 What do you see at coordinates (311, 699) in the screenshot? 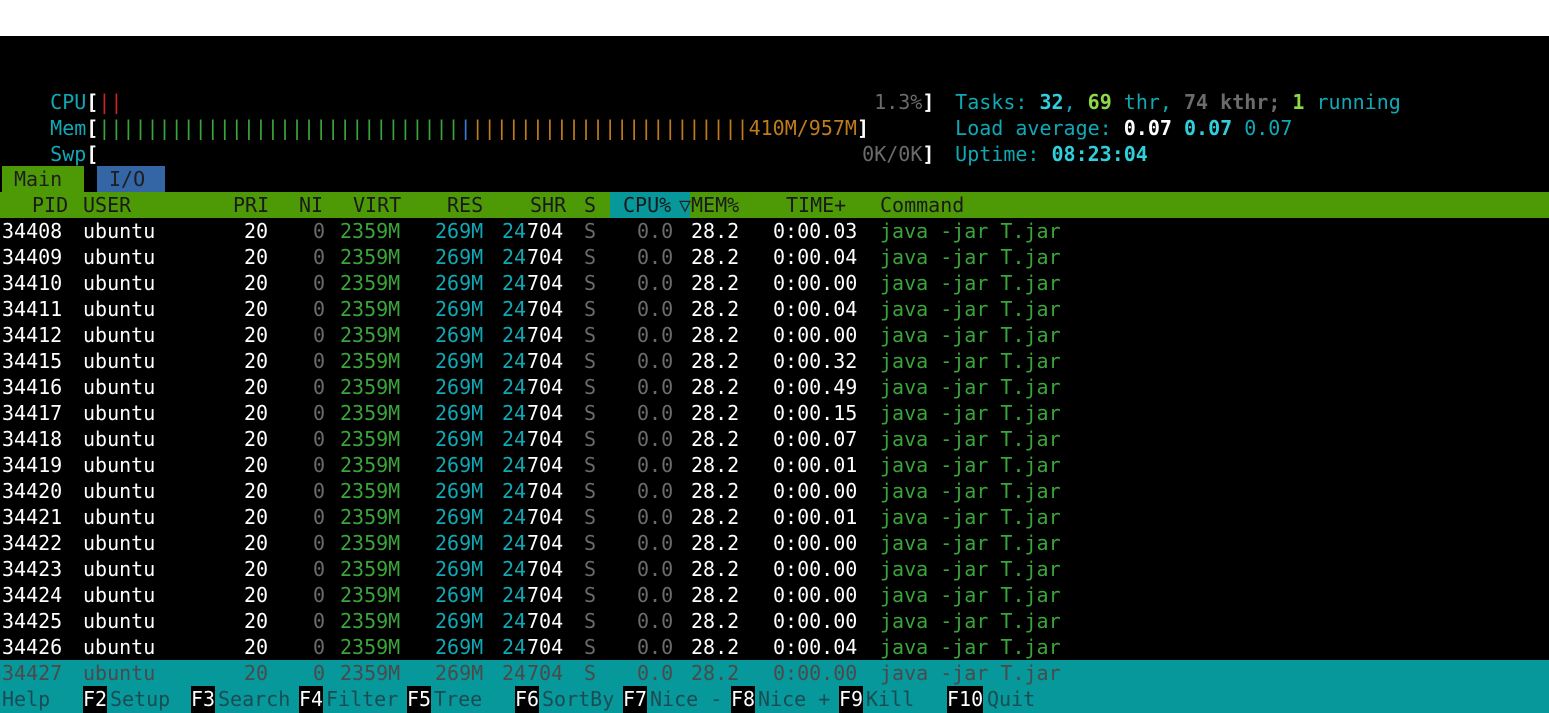
I see `fkey-f4: F4` at bounding box center [311, 699].